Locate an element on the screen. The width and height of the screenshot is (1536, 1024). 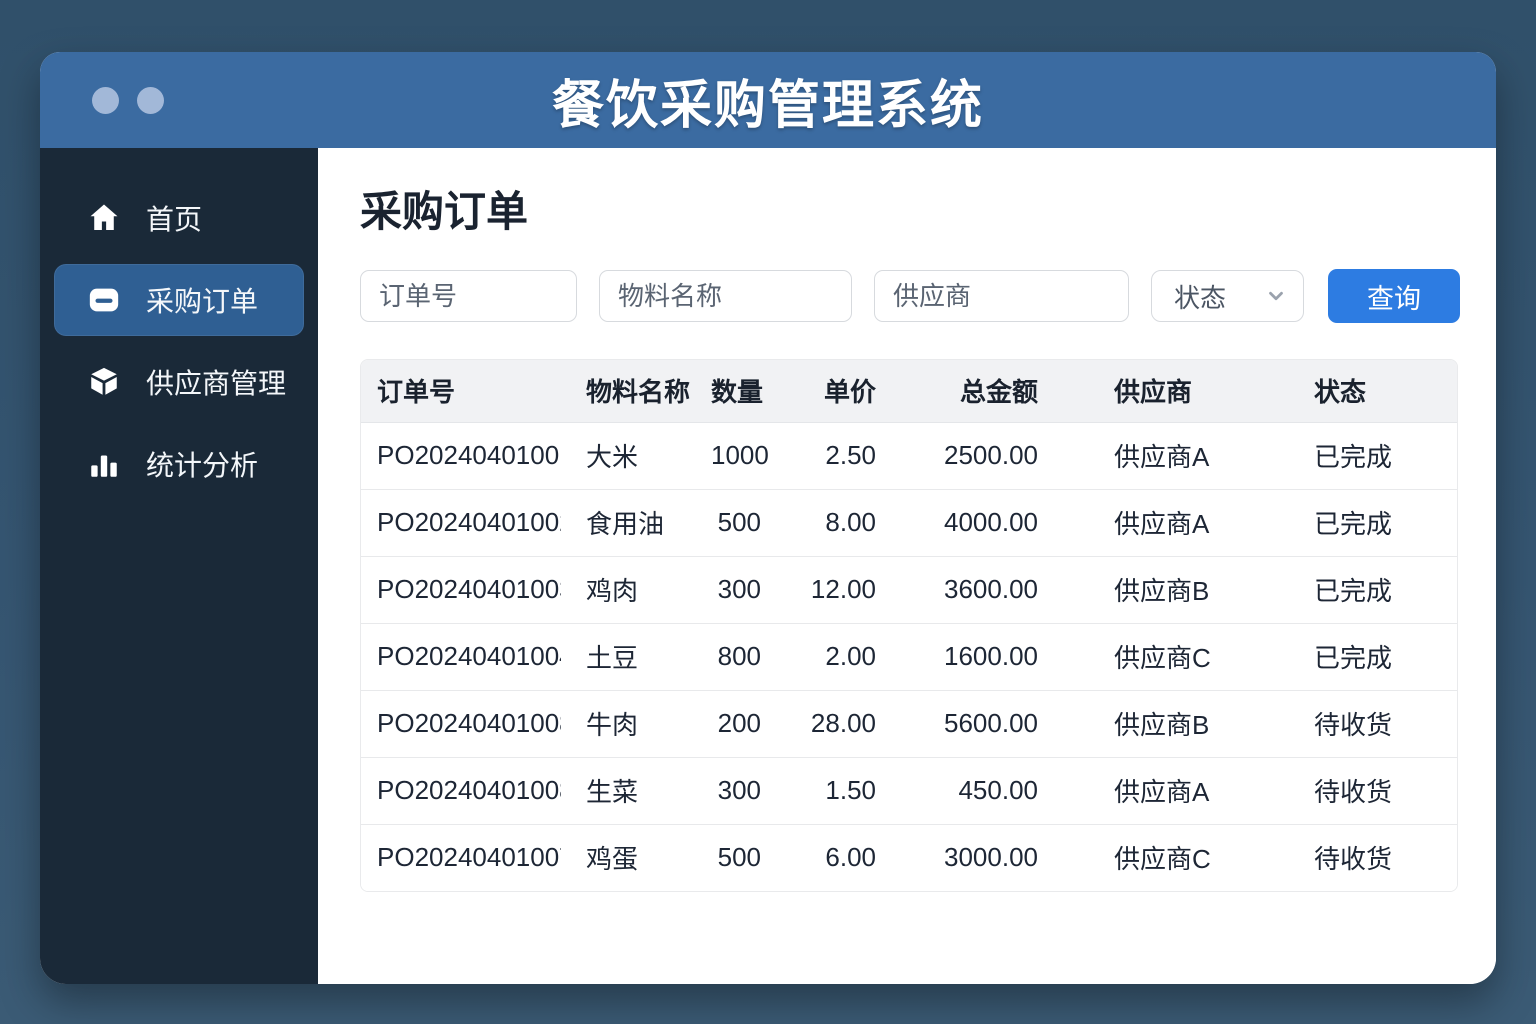
unit-price-cell: 8.00 is located at coordinates (853, 522).